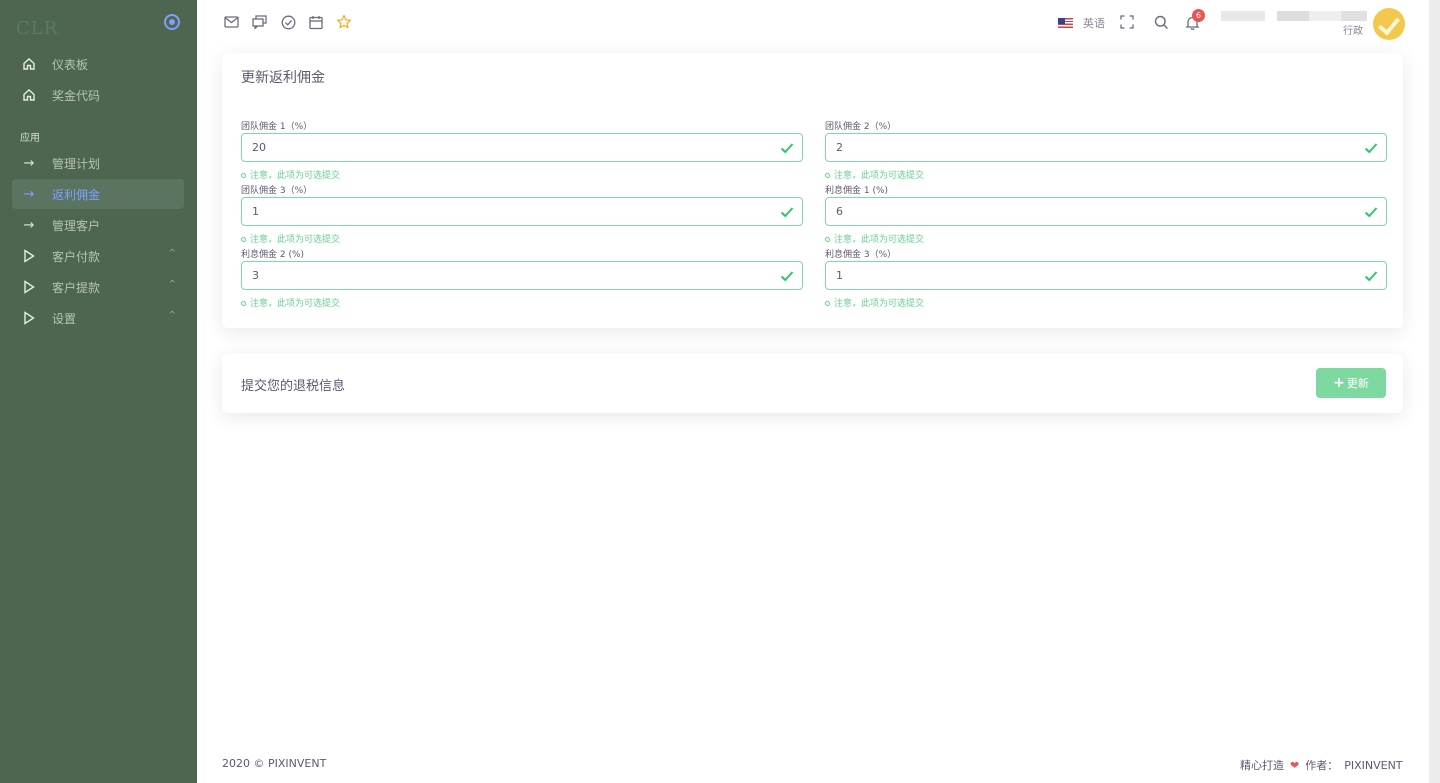 Image resolution: width=1440 pixels, height=783 pixels. Describe the element at coordinates (1127, 22) in the screenshot. I see `fullscreen-icon` at that location.